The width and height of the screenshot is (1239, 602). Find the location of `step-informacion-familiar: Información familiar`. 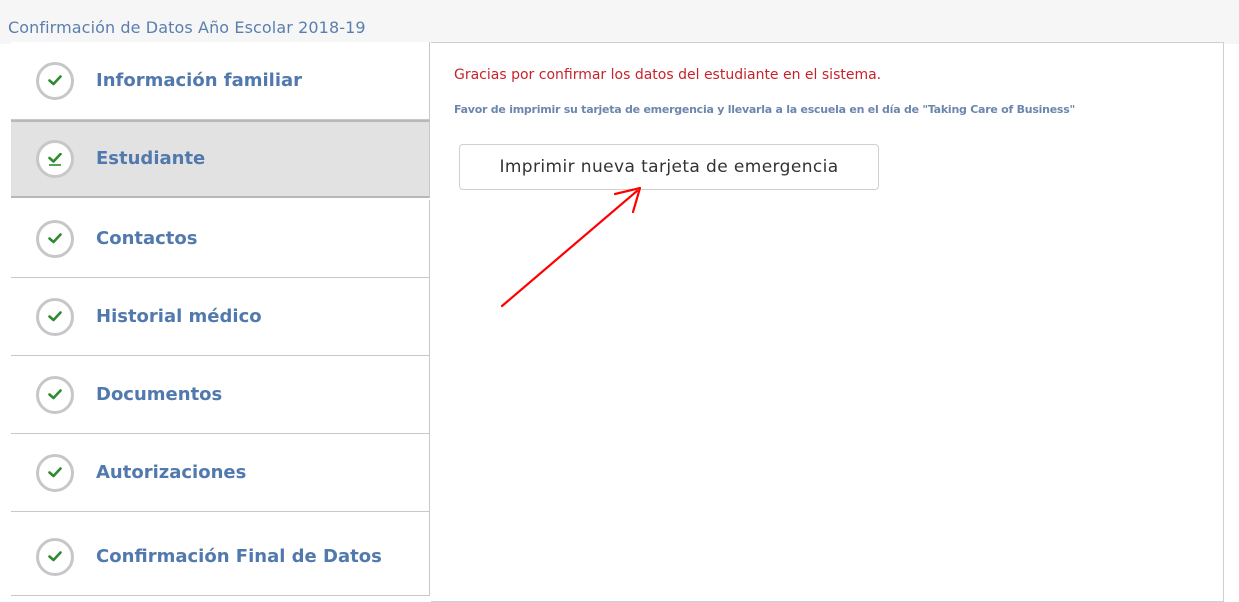

step-informacion-familiar: Información familiar is located at coordinates (220, 81).